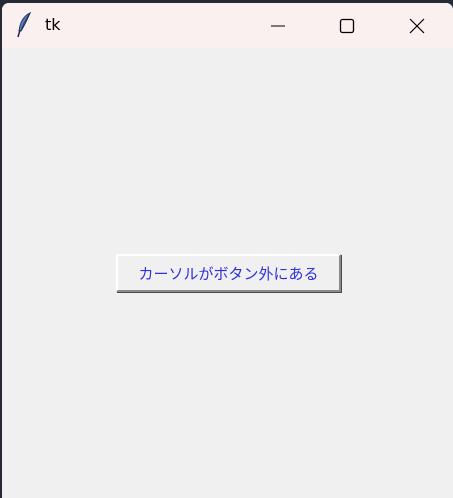 The width and height of the screenshot is (453, 498). I want to click on feather-icon, so click(25, 24).